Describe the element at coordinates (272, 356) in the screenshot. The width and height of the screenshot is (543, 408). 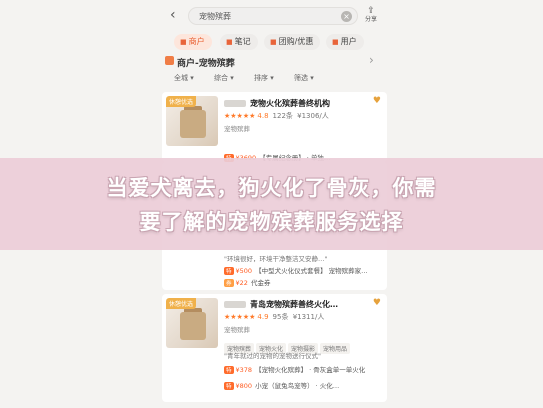
I see `review-quote: "青年就过的宠物的宠物送行仪式"` at that location.